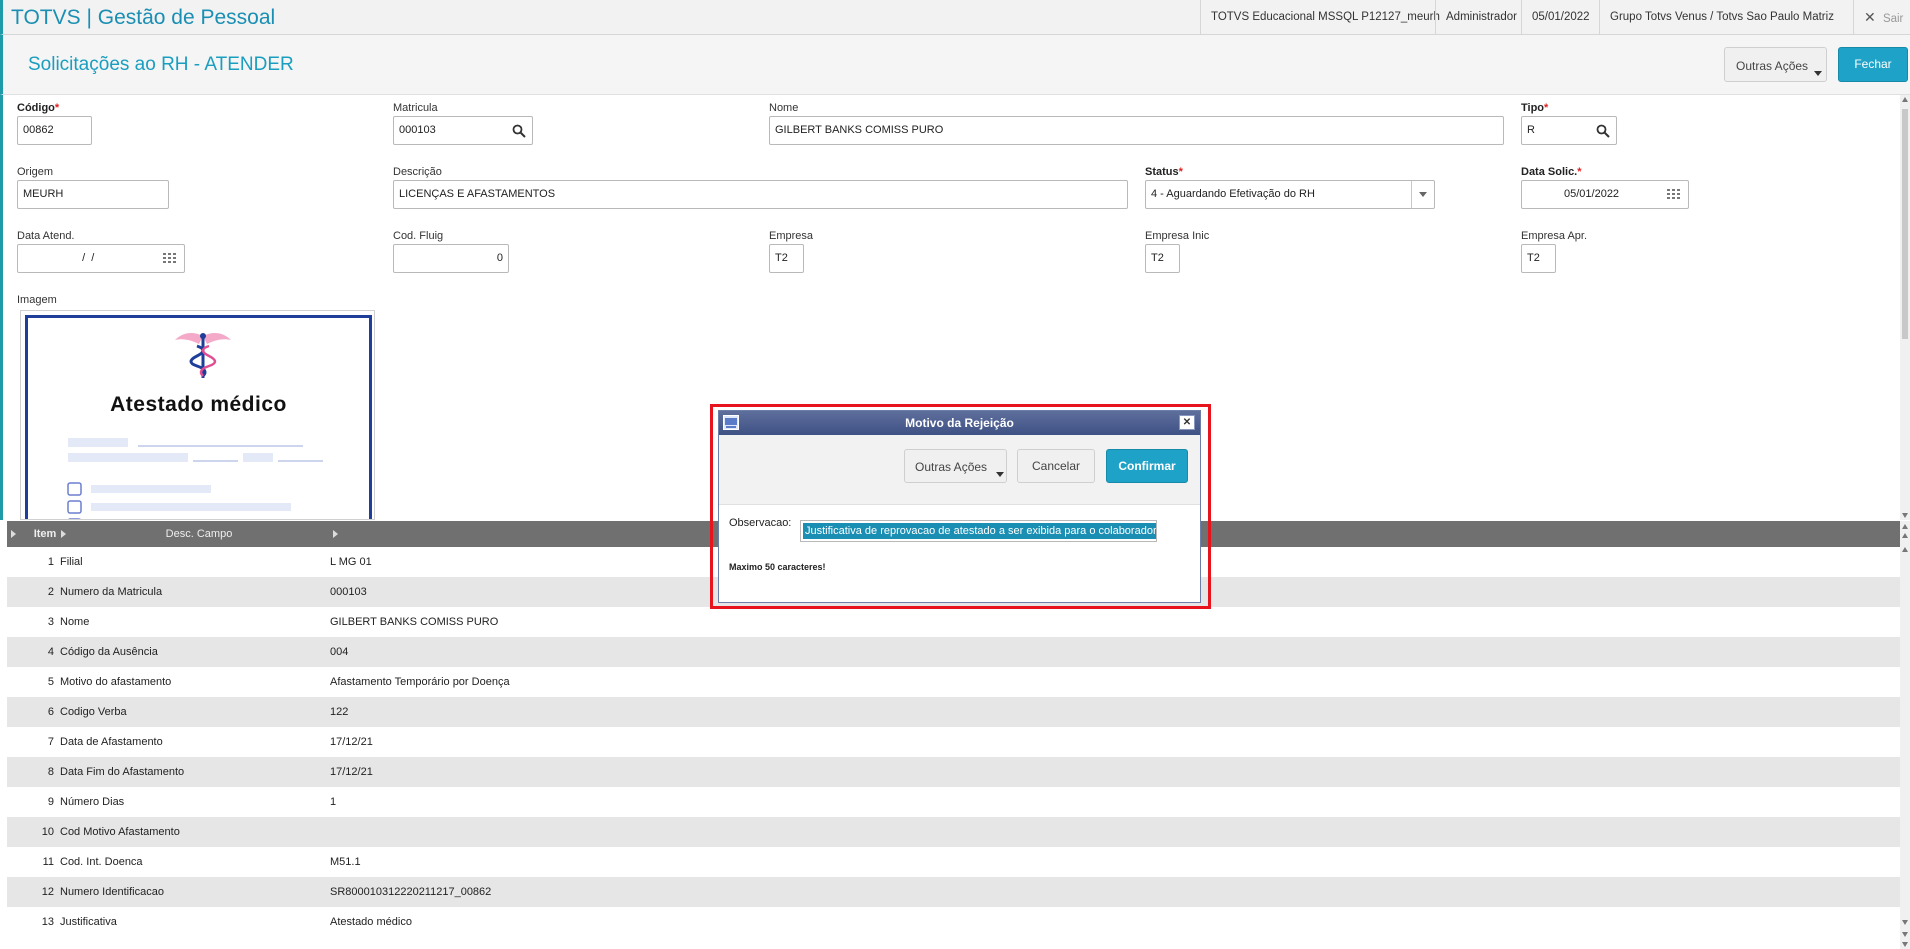 The width and height of the screenshot is (1910, 949). What do you see at coordinates (351, 562) in the screenshot?
I see `row-value: L MG 01` at bounding box center [351, 562].